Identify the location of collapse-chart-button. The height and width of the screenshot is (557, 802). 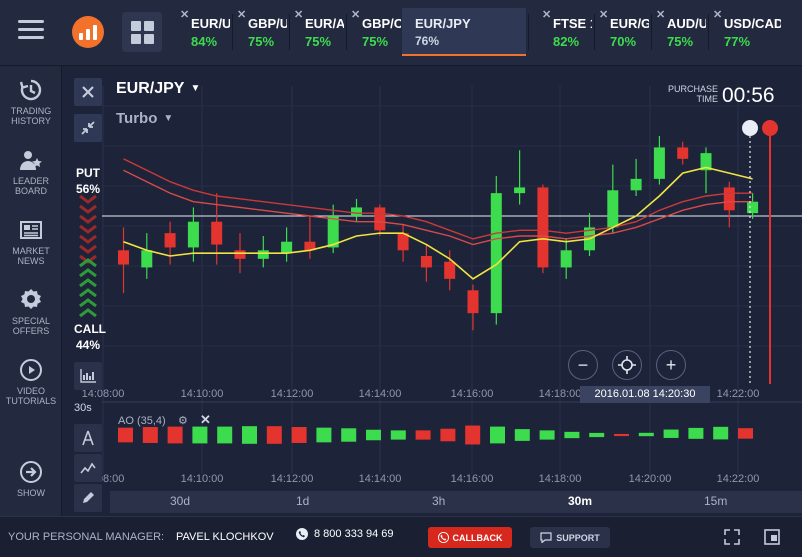
(88, 128).